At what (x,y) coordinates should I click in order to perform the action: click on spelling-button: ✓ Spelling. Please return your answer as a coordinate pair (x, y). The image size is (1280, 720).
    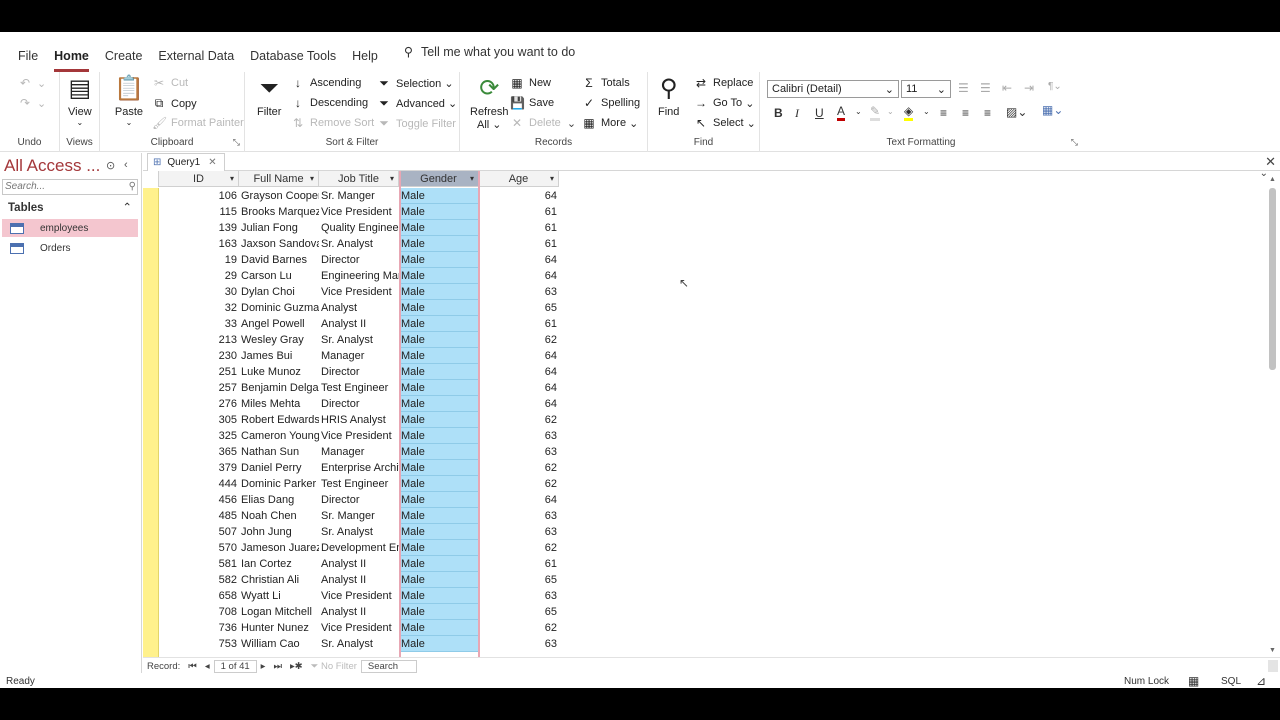
    Looking at the image, I should click on (611, 103).